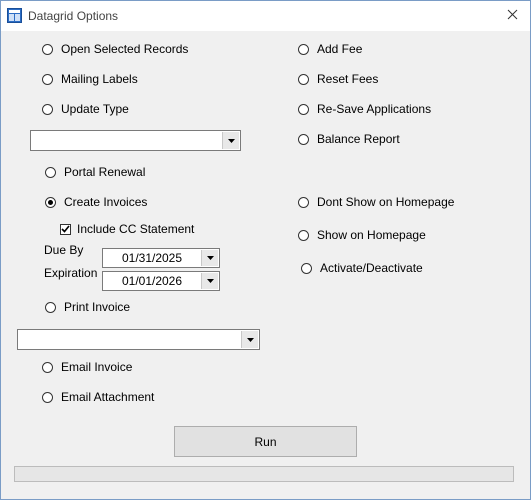 The image size is (531, 500). I want to click on radio-label: Print Invoice, so click(97, 307).